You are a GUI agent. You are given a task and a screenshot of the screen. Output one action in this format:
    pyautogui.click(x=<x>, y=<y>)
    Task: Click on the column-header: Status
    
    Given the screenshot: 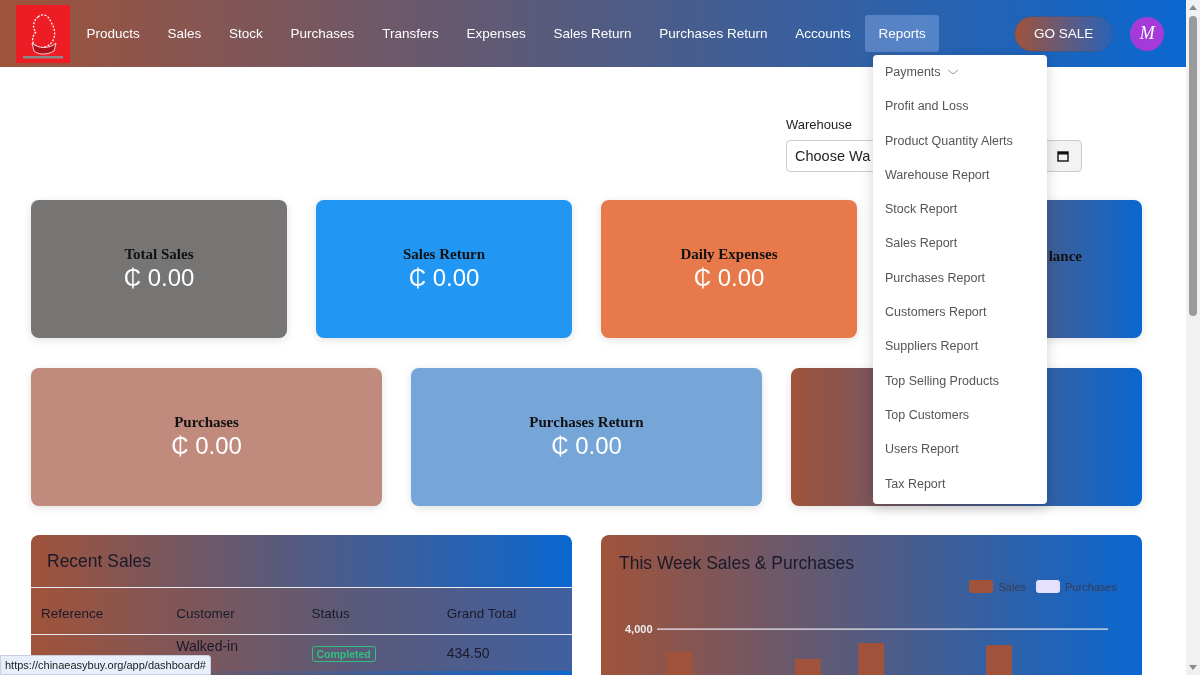 What is the action you would take?
    pyautogui.click(x=369, y=611)
    